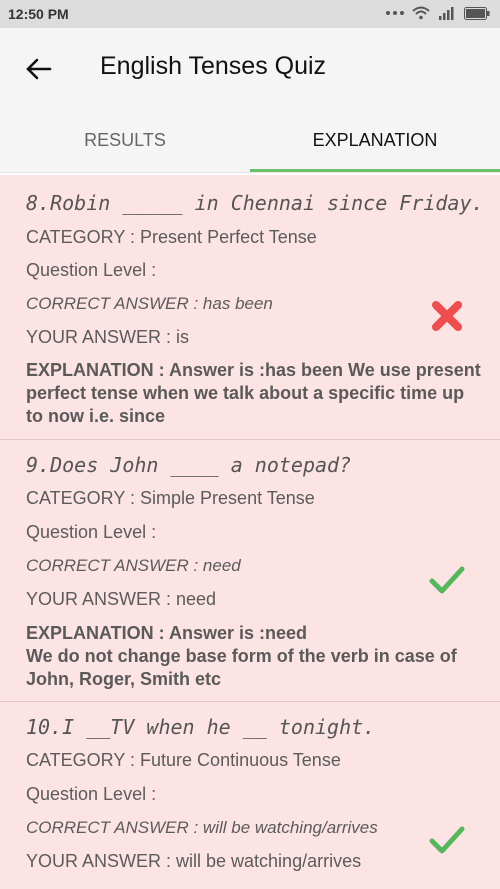  Describe the element at coordinates (447, 316) in the screenshot. I see `cross-icon` at that location.